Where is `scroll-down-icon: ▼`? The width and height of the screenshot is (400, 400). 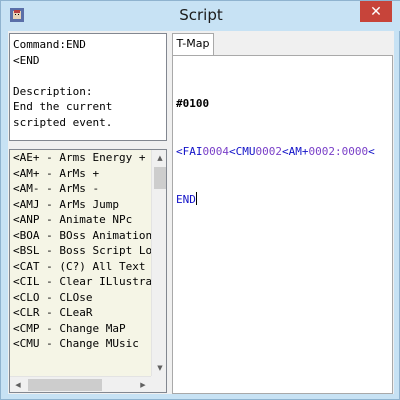 scroll-down-icon: ▼ is located at coordinates (159, 368).